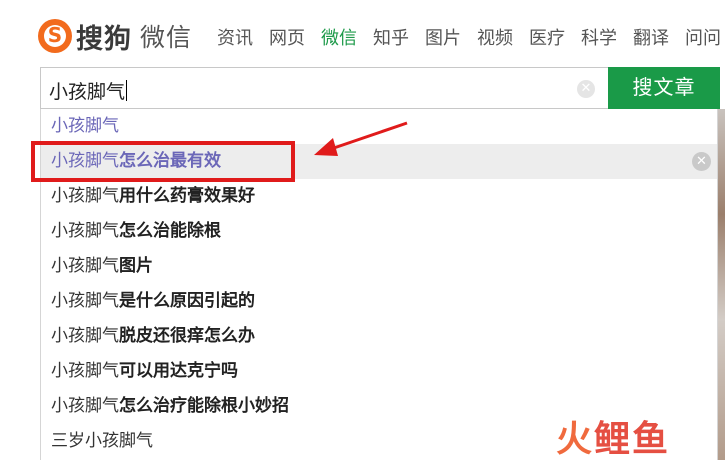 The height and width of the screenshot is (460, 725). Describe the element at coordinates (632, 439) in the screenshot. I see `watermark-part2: 鲤鱼` at that location.